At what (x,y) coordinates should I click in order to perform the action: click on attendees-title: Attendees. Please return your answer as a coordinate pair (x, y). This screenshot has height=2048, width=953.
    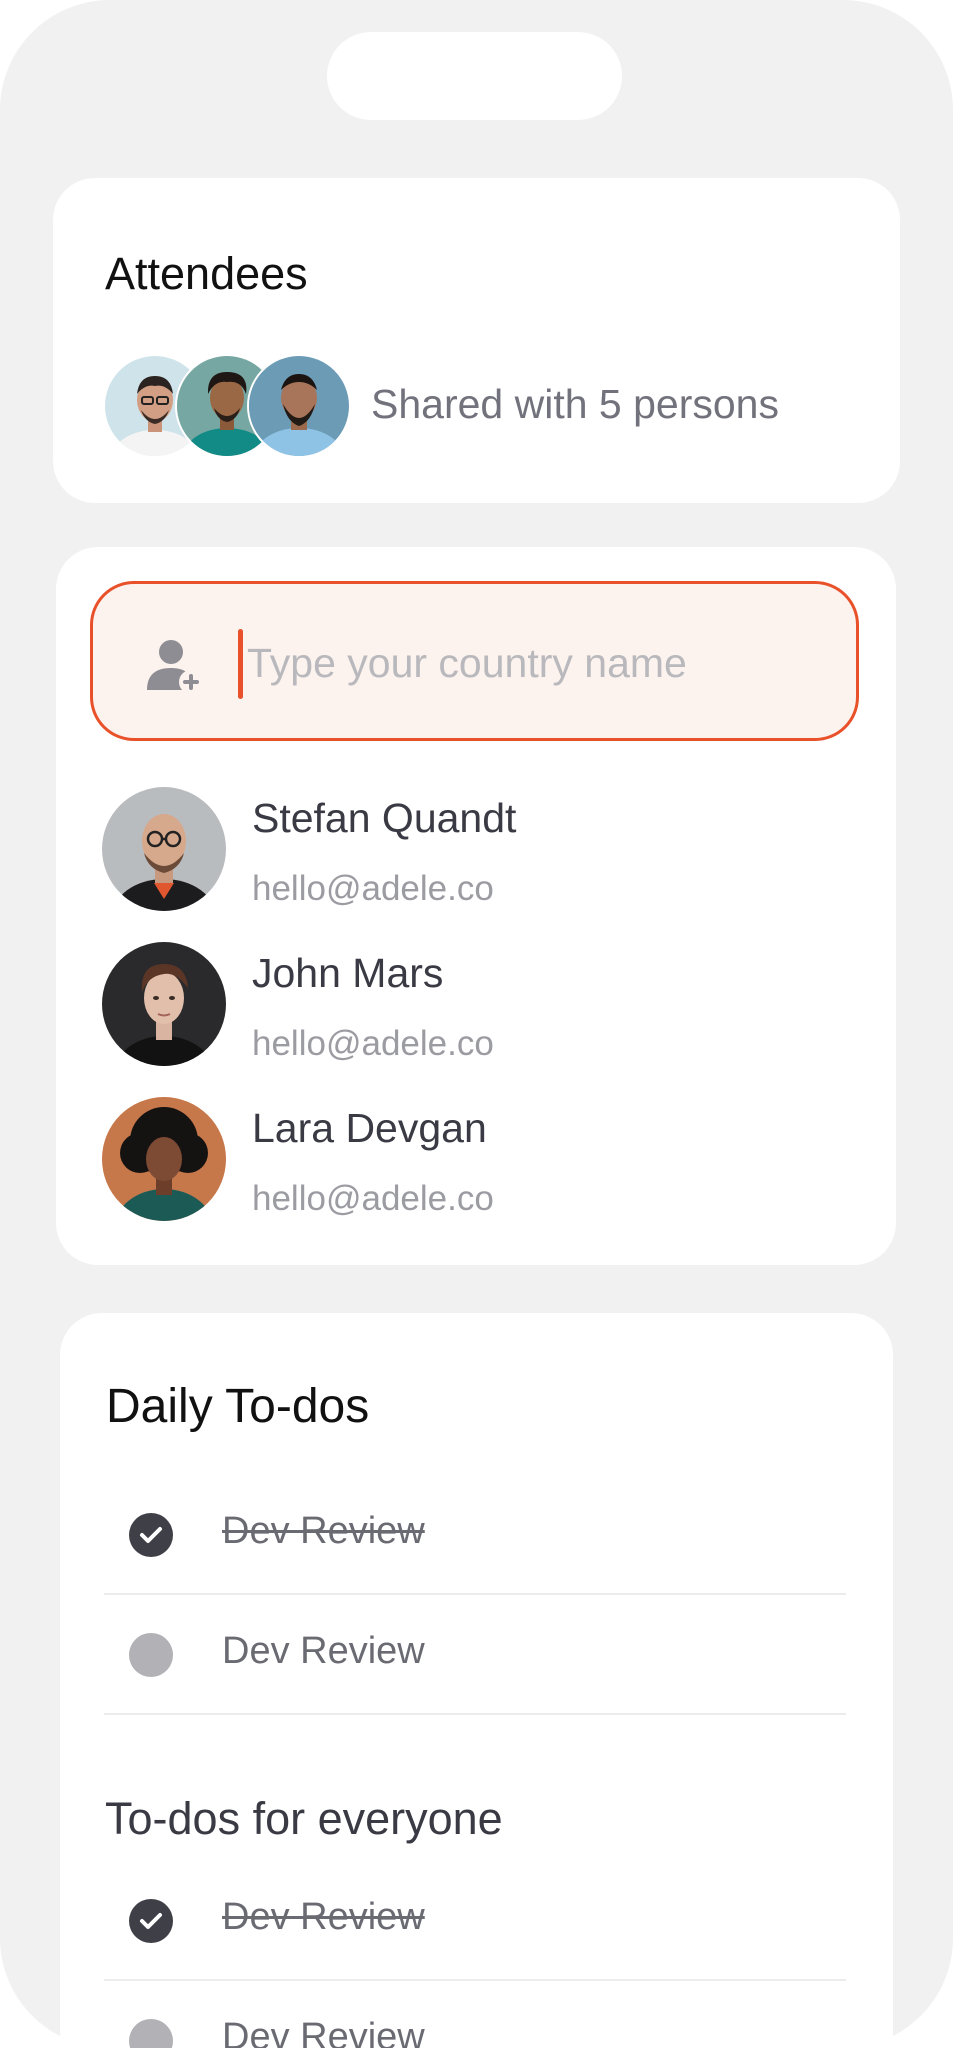
    Looking at the image, I should click on (206, 273).